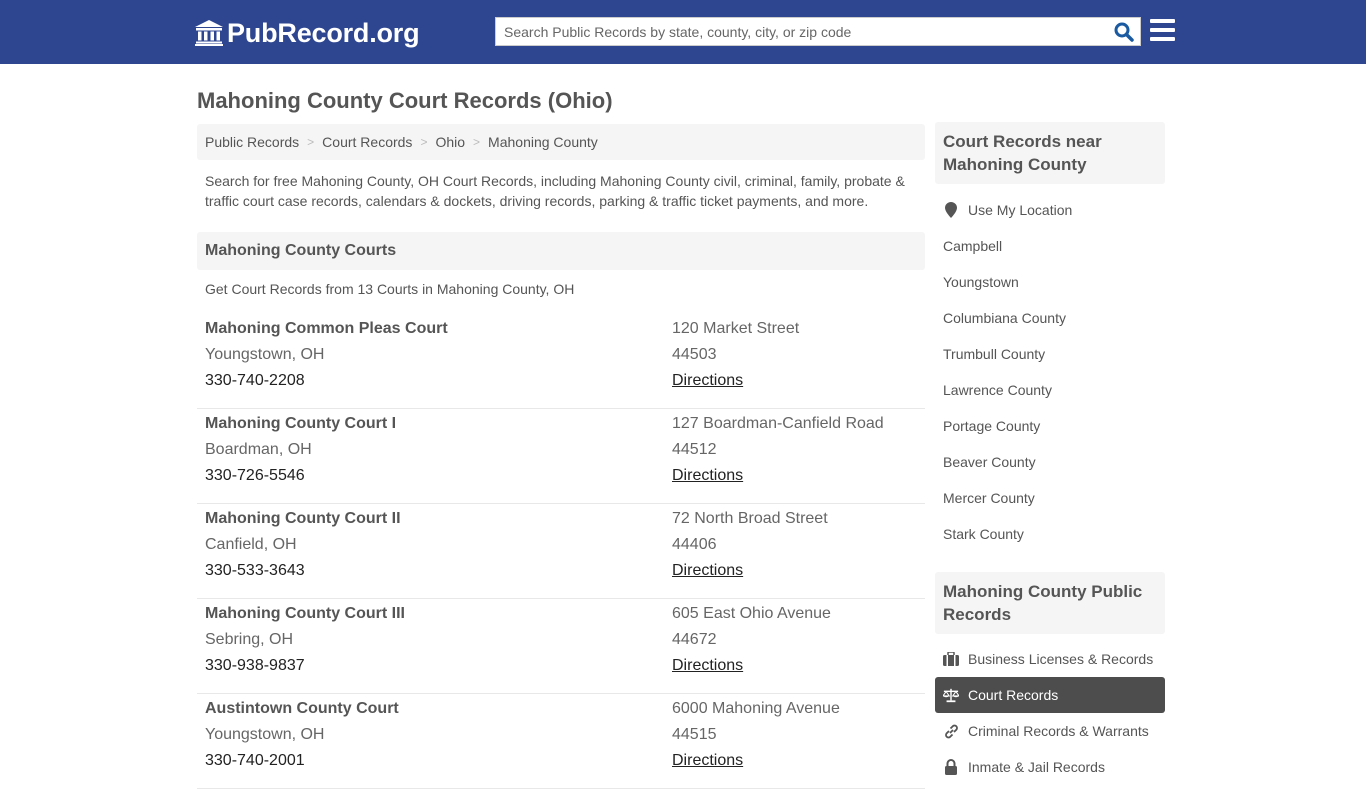  What do you see at coordinates (1050, 498) in the screenshot?
I see `nearby-link-mercer-county: Mercer County` at bounding box center [1050, 498].